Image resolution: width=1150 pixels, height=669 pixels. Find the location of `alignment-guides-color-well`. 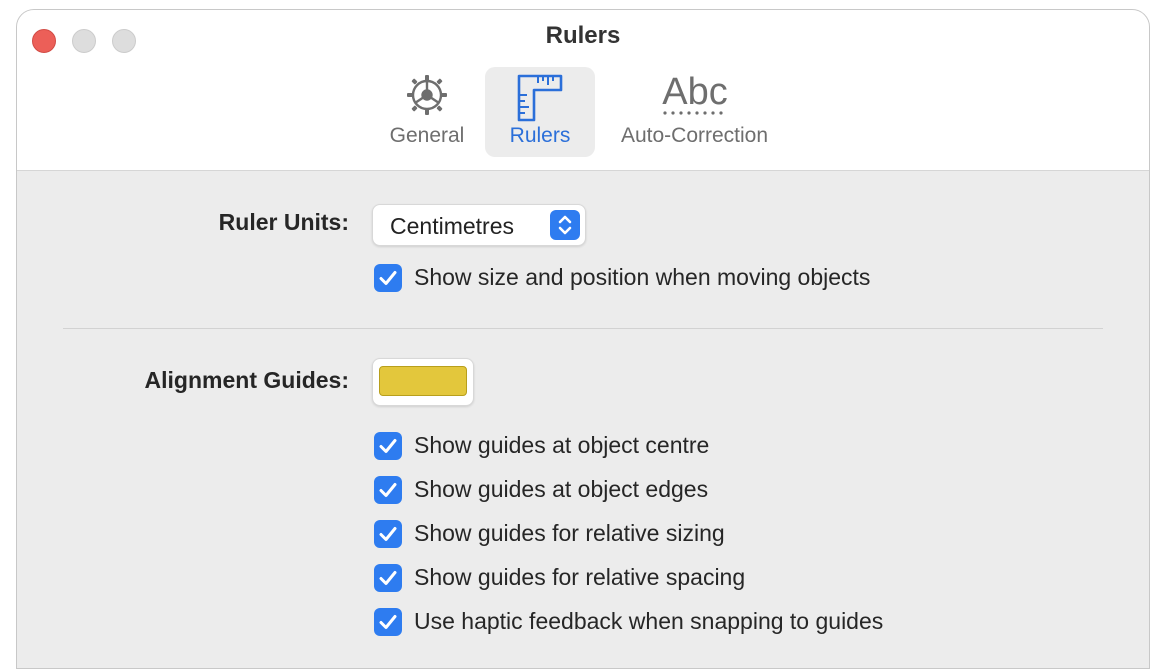

alignment-guides-color-well is located at coordinates (423, 382).